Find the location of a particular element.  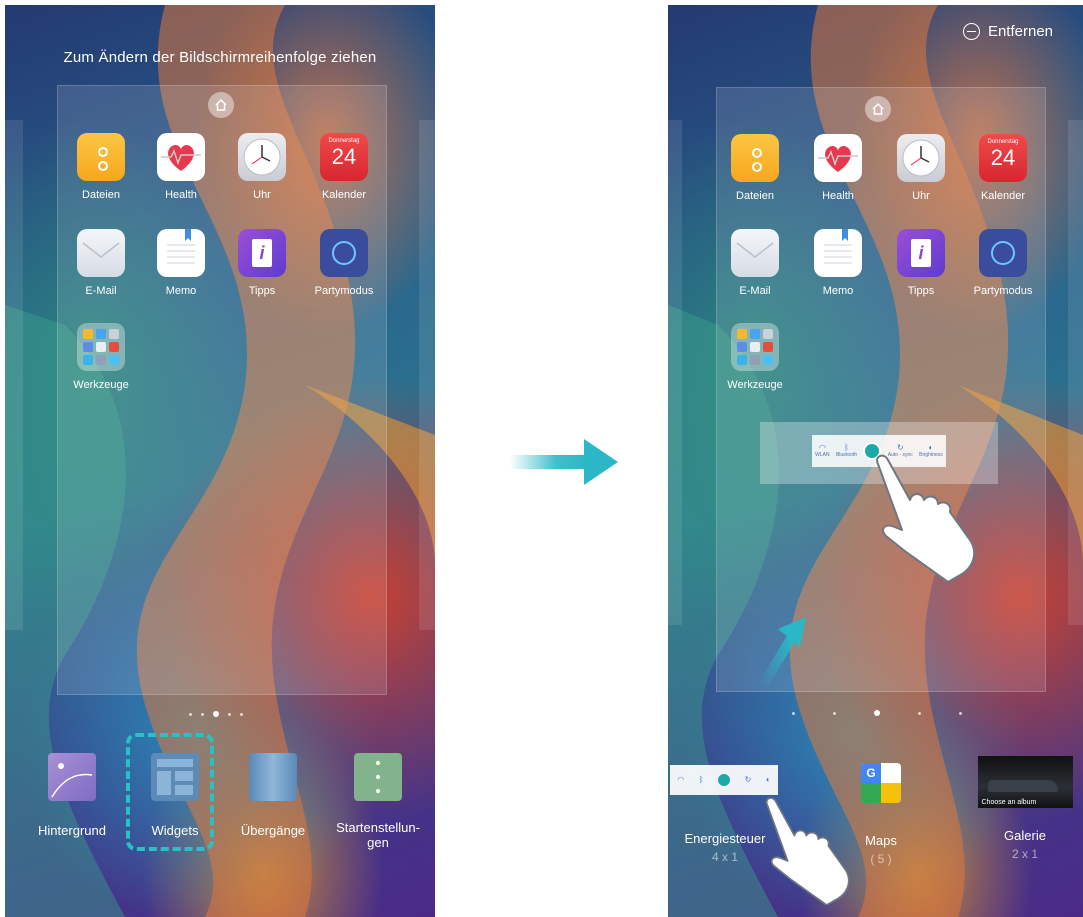

remove-button: Entfernen is located at coordinates (1007, 31).